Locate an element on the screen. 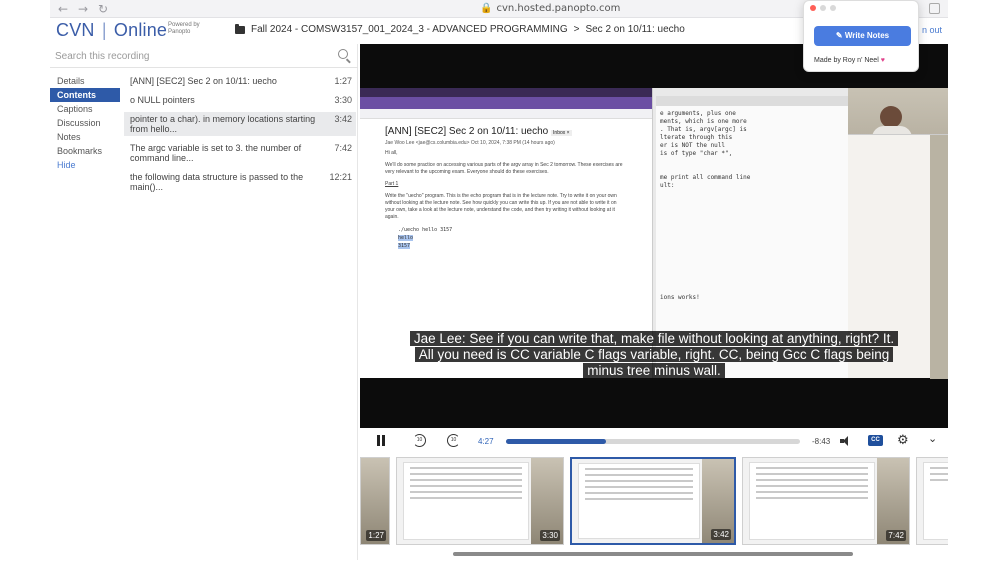 This screenshot has height=563, width=1000. made-by-credit: Made by Roy n' Neel ♥ is located at coordinates (849, 60).